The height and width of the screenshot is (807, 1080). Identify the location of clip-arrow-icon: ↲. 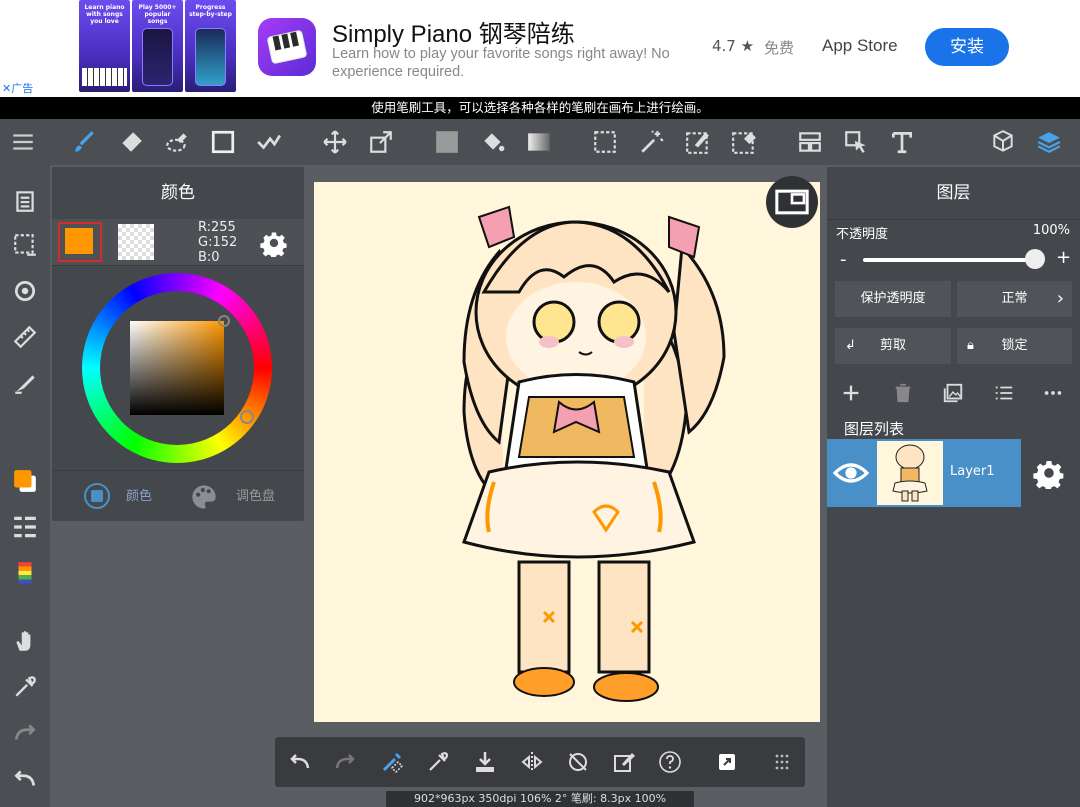
(850, 345).